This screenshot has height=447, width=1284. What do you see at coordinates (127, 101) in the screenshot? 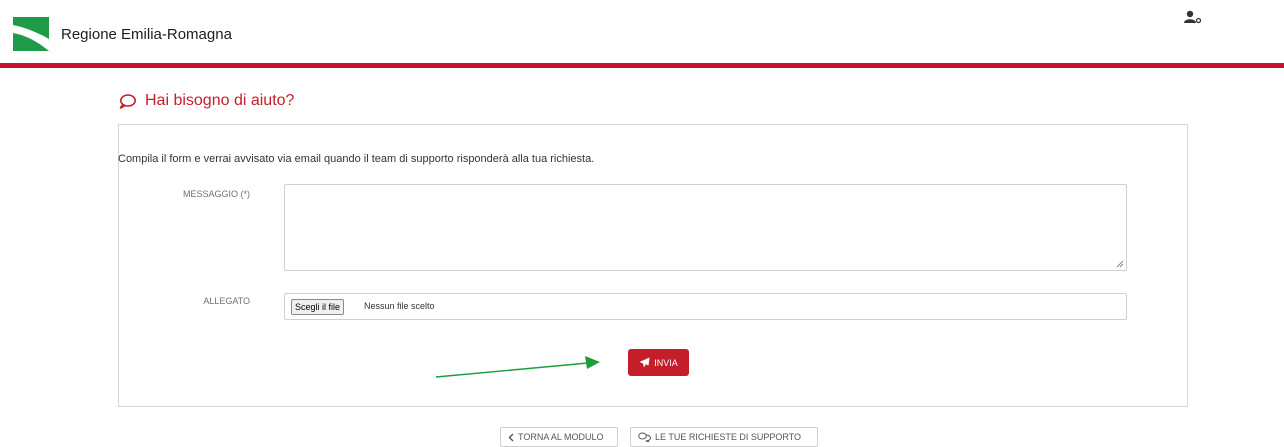
I see `speech-bubble-icon` at bounding box center [127, 101].